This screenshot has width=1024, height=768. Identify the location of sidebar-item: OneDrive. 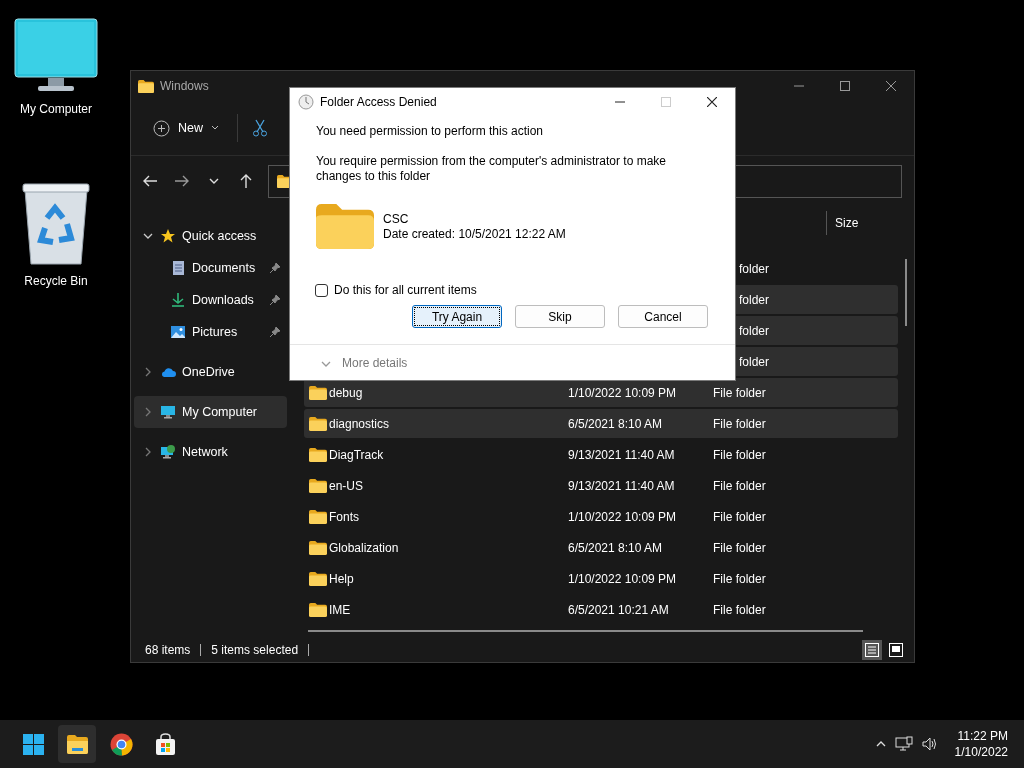
(210, 372).